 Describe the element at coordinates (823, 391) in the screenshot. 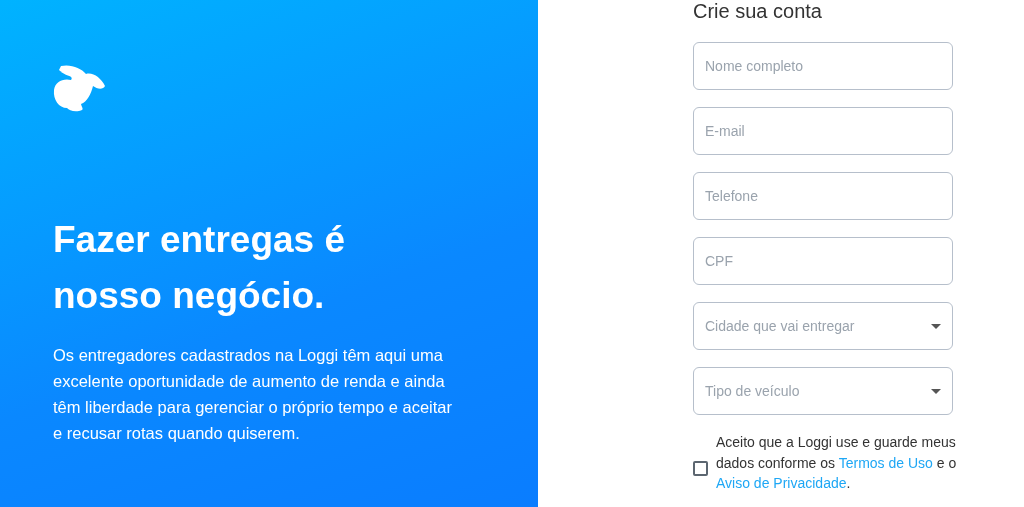

I see `dropdown-field: Tipo de veículo` at that location.